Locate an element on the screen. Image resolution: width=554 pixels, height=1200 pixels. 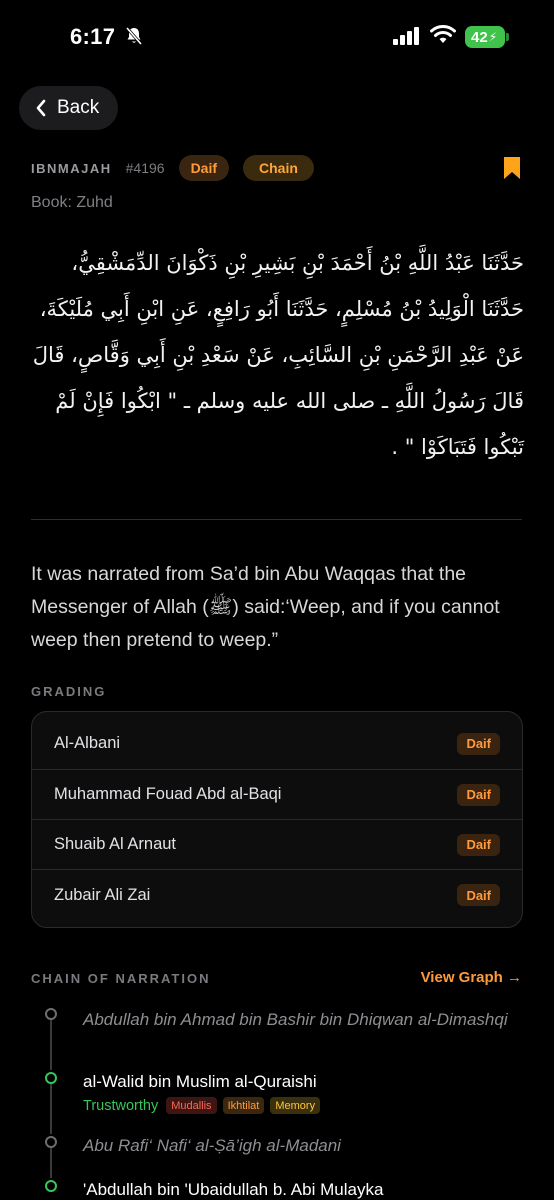
battery-level: 42 is located at coordinates (479, 37).